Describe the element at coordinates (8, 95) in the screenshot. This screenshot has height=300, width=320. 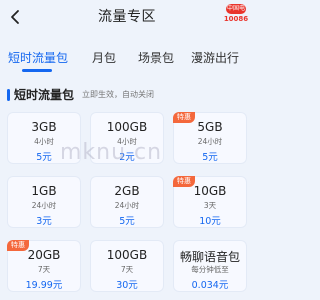
I see `section-accent-bar` at that location.